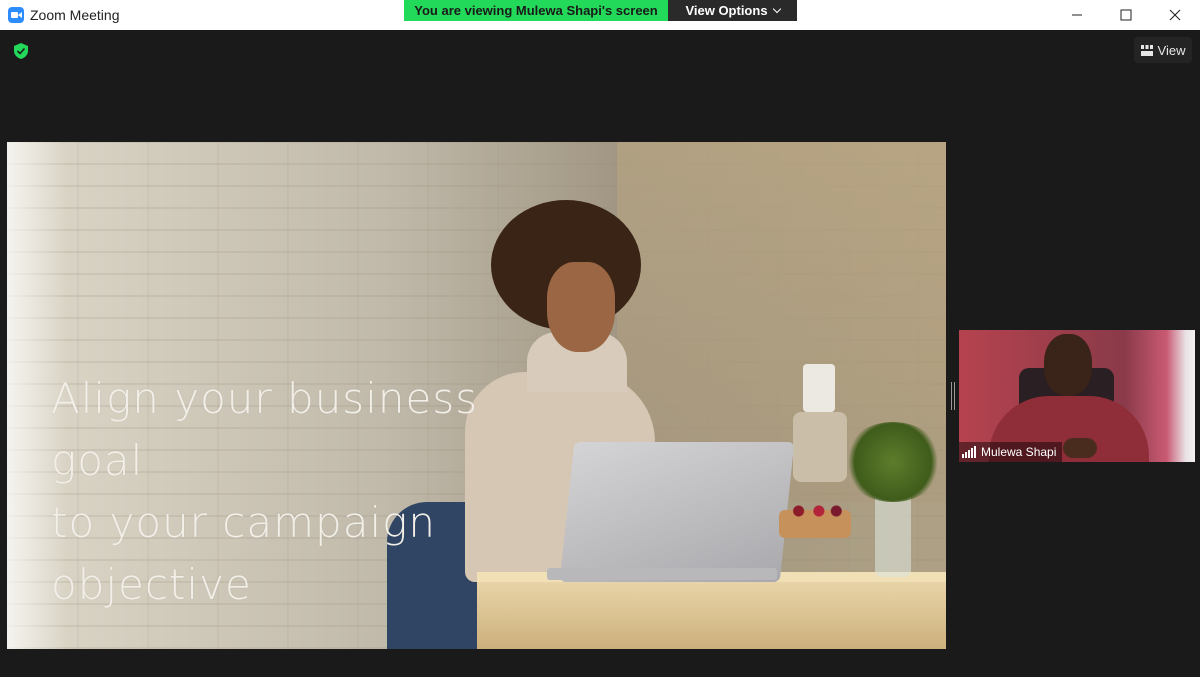  I want to click on laptop-image, so click(677, 512).